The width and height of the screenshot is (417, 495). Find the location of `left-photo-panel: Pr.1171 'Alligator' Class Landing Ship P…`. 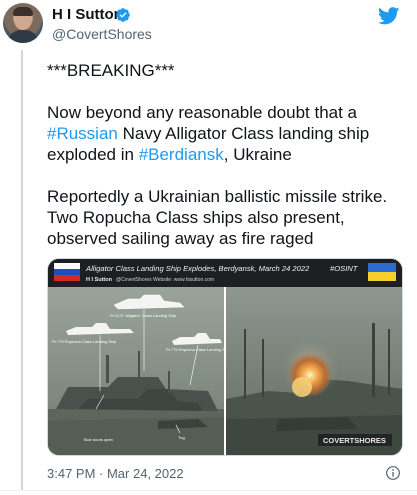

left-photo-panel: Pr.1171 'Alligator' Class Landing Ship P… is located at coordinates (139, 371).